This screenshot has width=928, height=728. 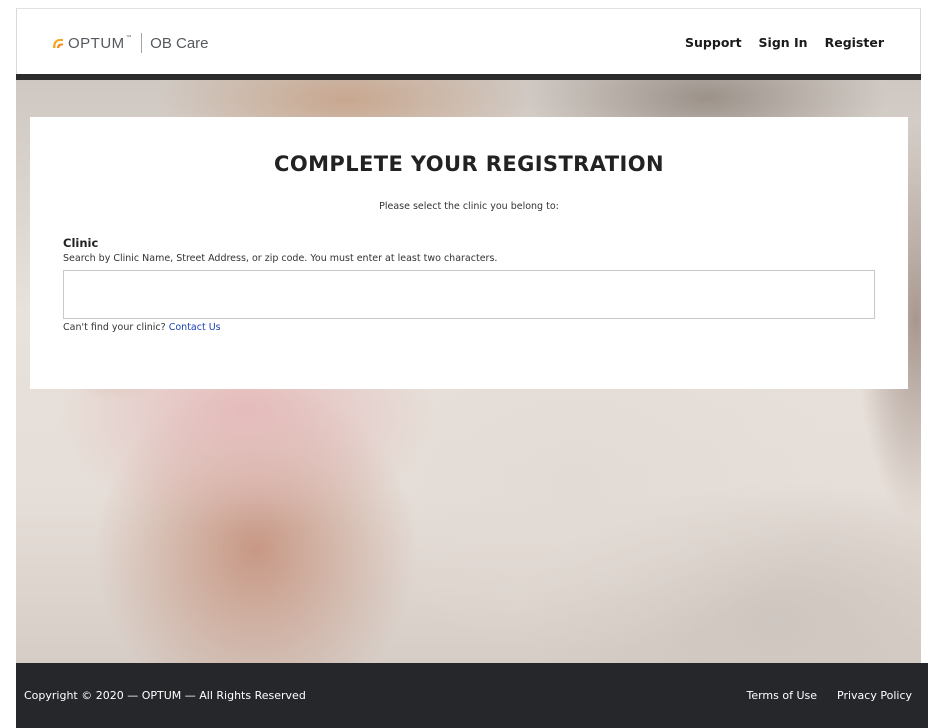 What do you see at coordinates (179, 43) in the screenshot?
I see `product-name: OB Care` at bounding box center [179, 43].